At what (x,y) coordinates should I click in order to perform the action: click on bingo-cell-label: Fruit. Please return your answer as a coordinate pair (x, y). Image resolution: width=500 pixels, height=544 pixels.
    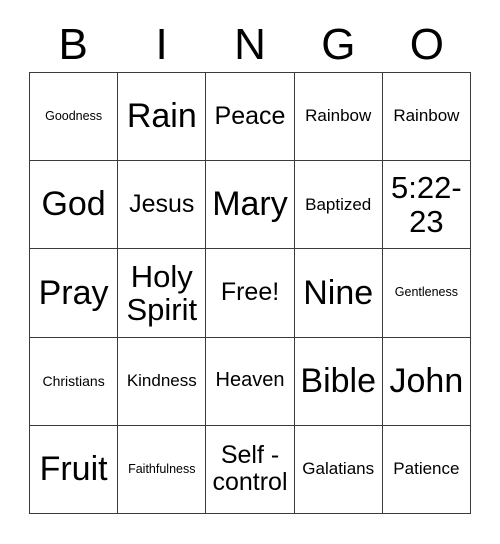
    Looking at the image, I should click on (73, 469).